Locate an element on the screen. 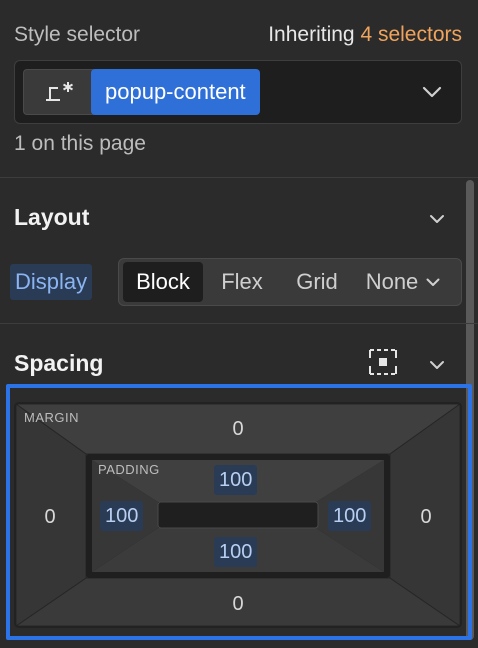  padding-bottom-value: 100 is located at coordinates (236, 552).